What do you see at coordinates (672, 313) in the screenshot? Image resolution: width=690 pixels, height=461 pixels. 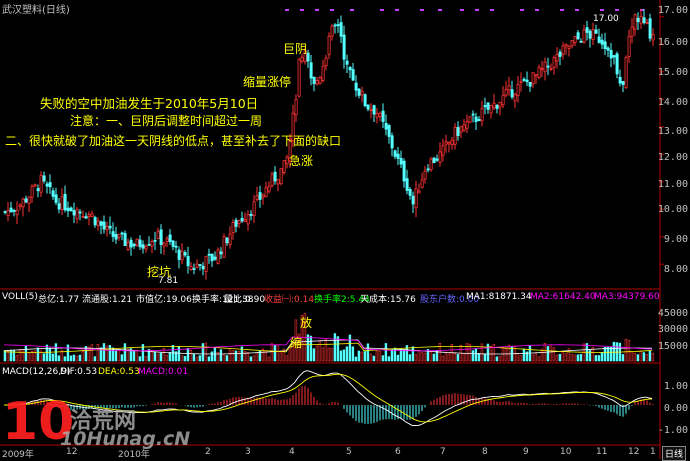 I see `vol-tick-45000: 45000` at bounding box center [672, 313].